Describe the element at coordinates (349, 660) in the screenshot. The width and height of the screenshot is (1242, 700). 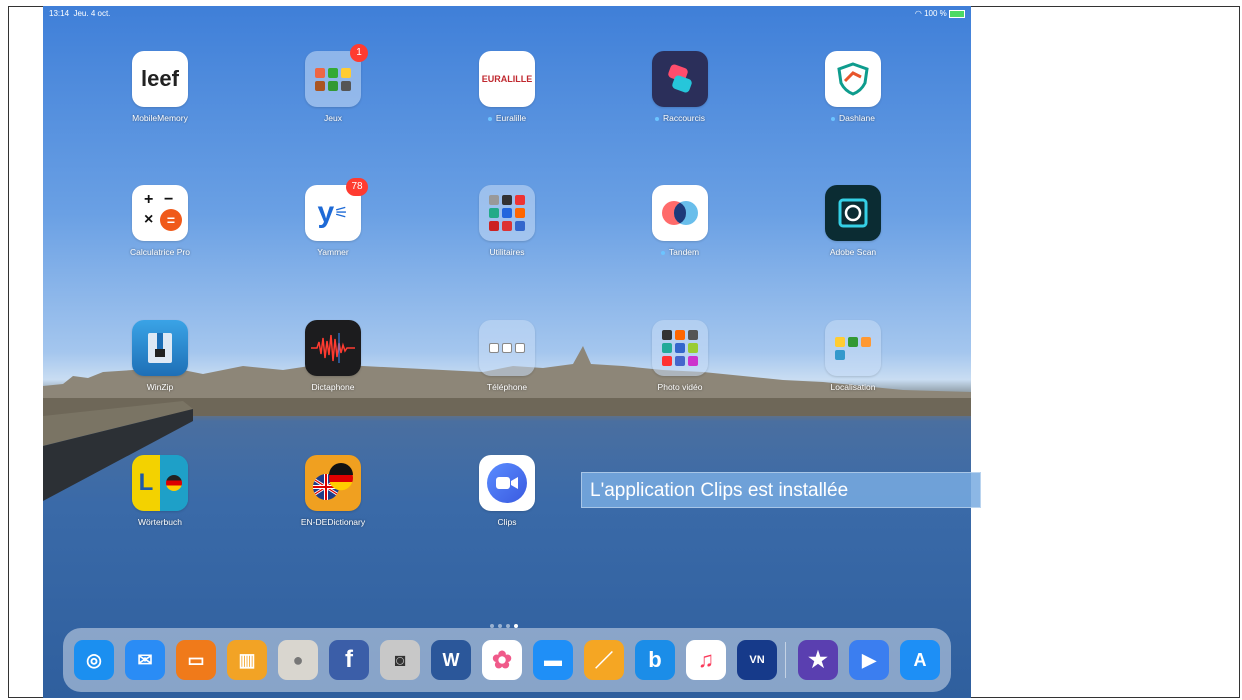
I see `facebook-icon: f` at that location.